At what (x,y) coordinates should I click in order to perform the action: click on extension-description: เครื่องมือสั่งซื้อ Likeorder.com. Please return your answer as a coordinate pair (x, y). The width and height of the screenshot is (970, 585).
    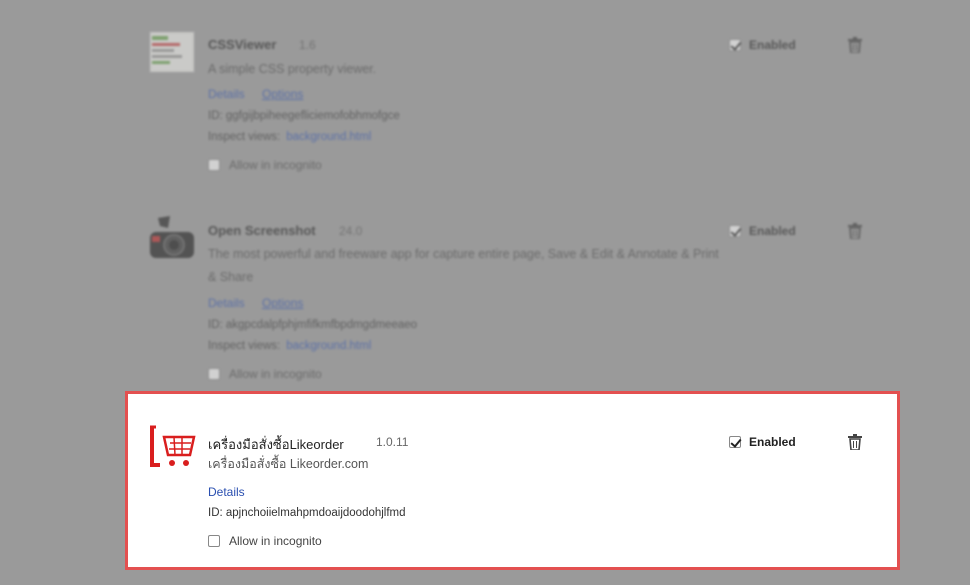
    Looking at the image, I should click on (288, 464).